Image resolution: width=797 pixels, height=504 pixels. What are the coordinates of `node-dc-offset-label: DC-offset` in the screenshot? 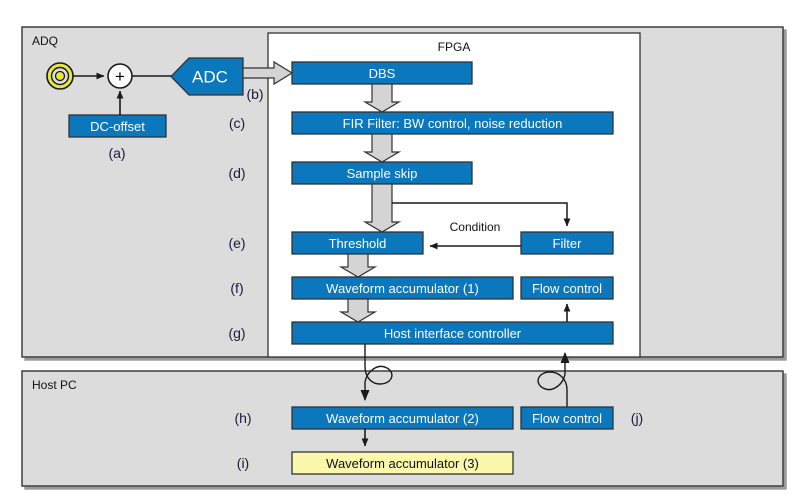 It's located at (117, 126).